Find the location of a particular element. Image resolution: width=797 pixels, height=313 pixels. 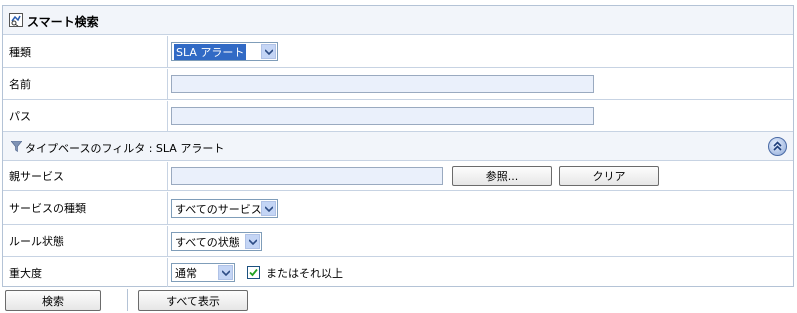

severity-row: 重大度 通常 またはそれ以上 is located at coordinates (398, 272).